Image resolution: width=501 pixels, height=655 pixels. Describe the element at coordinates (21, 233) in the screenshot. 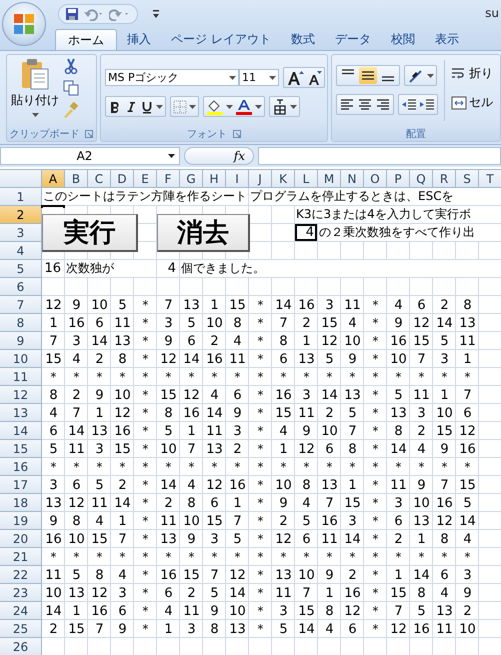

I see `row-header: 3` at that location.